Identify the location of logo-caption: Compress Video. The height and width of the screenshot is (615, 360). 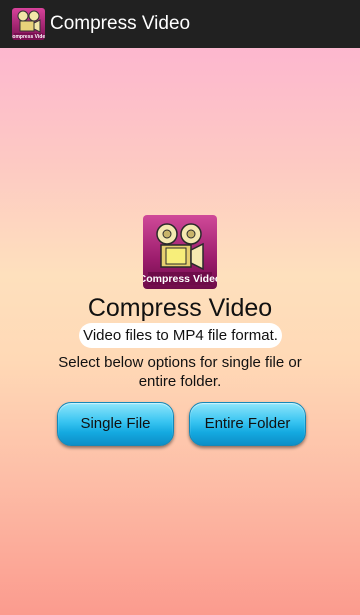
(180, 279).